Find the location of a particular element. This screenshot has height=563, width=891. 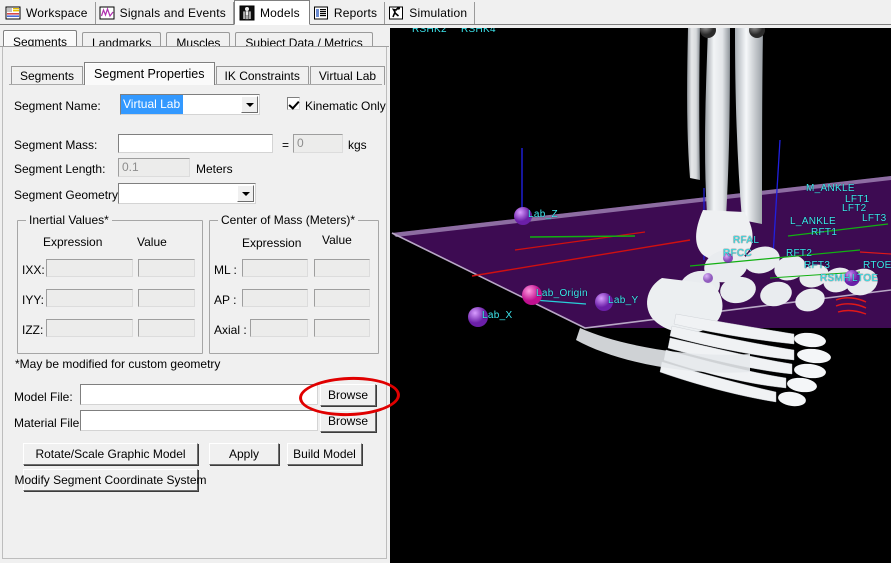

level2-tab-segments: Segments is located at coordinates (47, 75).